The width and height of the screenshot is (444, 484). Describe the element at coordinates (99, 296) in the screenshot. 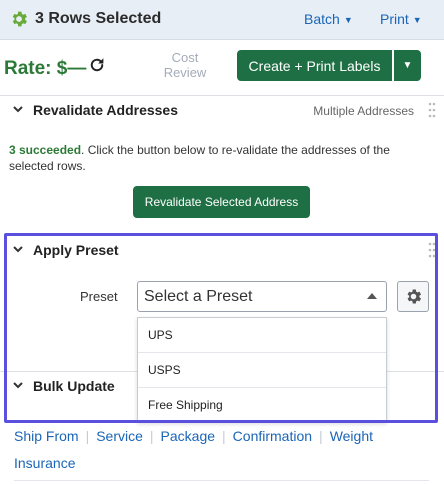

I see `preset-label: Preset` at that location.